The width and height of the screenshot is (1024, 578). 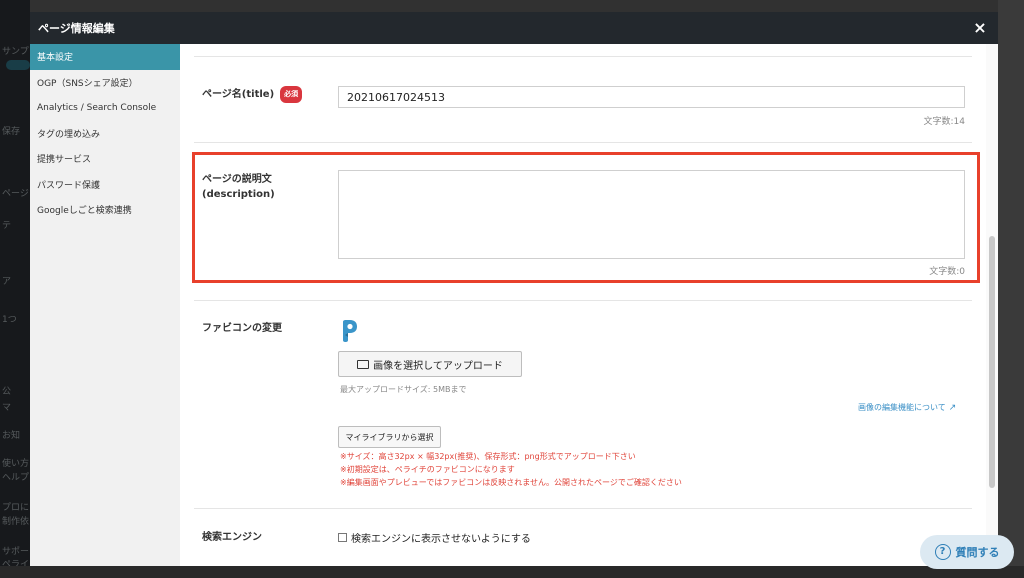 What do you see at coordinates (389, 437) in the screenshot?
I see `my-library-button: マイライブラリから選択` at bounding box center [389, 437].